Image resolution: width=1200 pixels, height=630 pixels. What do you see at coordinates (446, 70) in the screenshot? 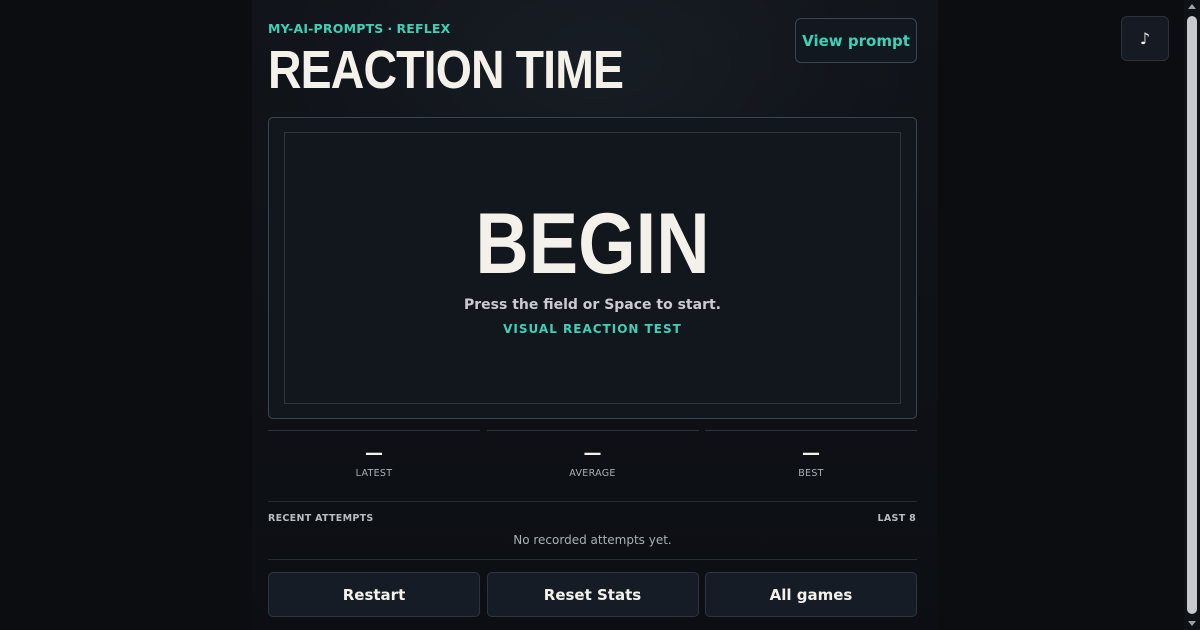
I see `page-title: REACTION TIME` at bounding box center [446, 70].